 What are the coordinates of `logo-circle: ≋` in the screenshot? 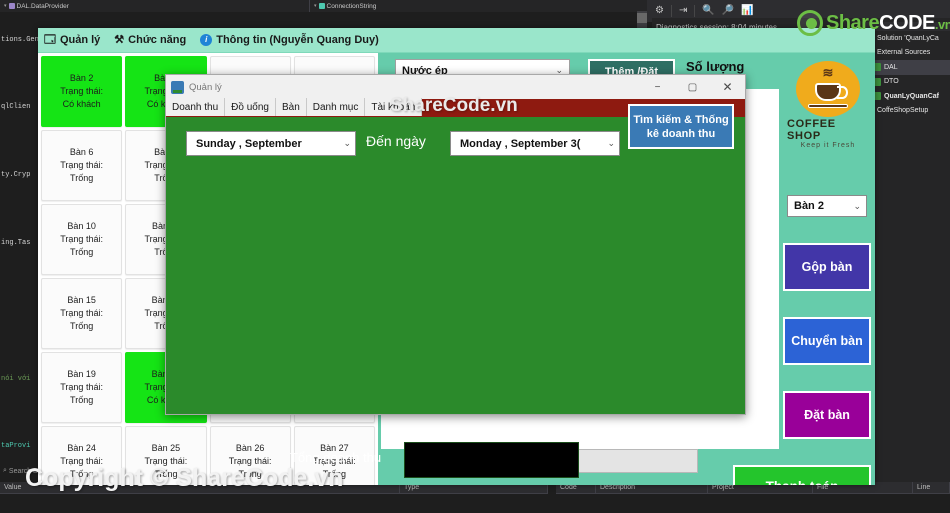 It's located at (828, 89).